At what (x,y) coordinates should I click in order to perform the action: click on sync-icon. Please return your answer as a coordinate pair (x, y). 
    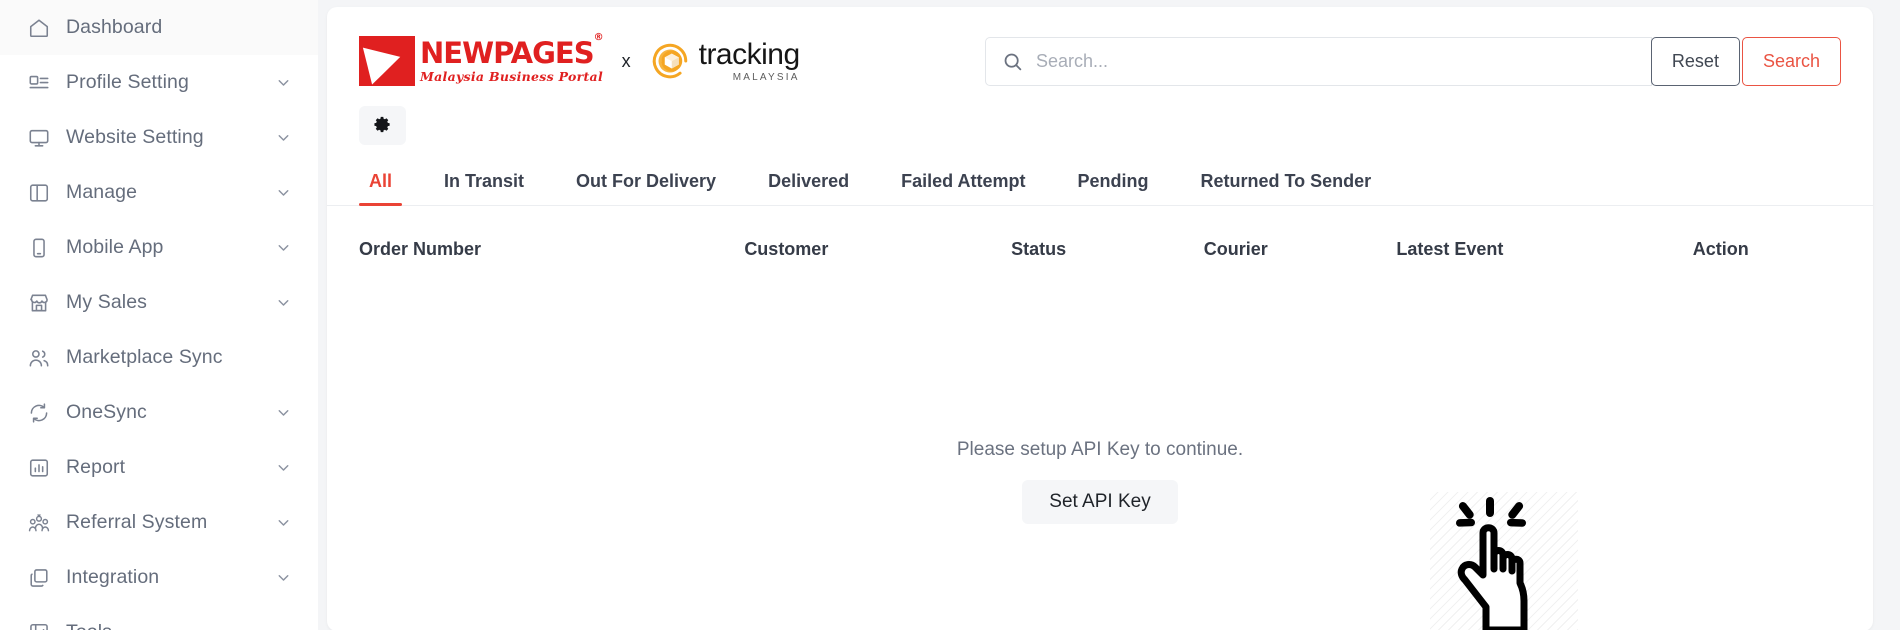
    Looking at the image, I should click on (39, 413).